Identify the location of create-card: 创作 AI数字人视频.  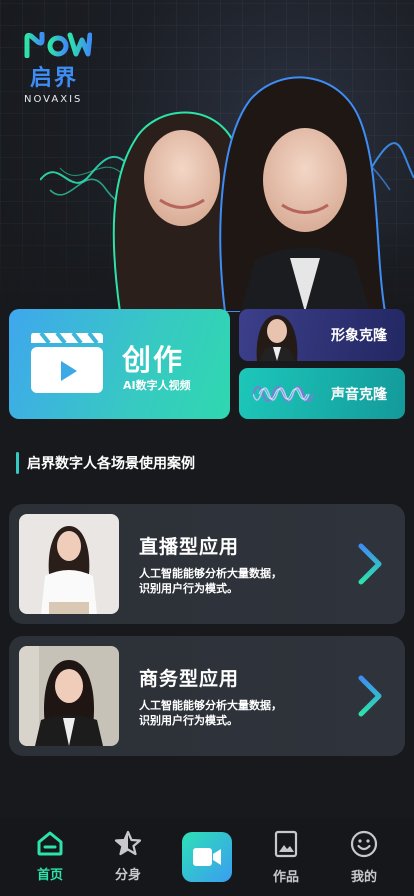
(119, 364).